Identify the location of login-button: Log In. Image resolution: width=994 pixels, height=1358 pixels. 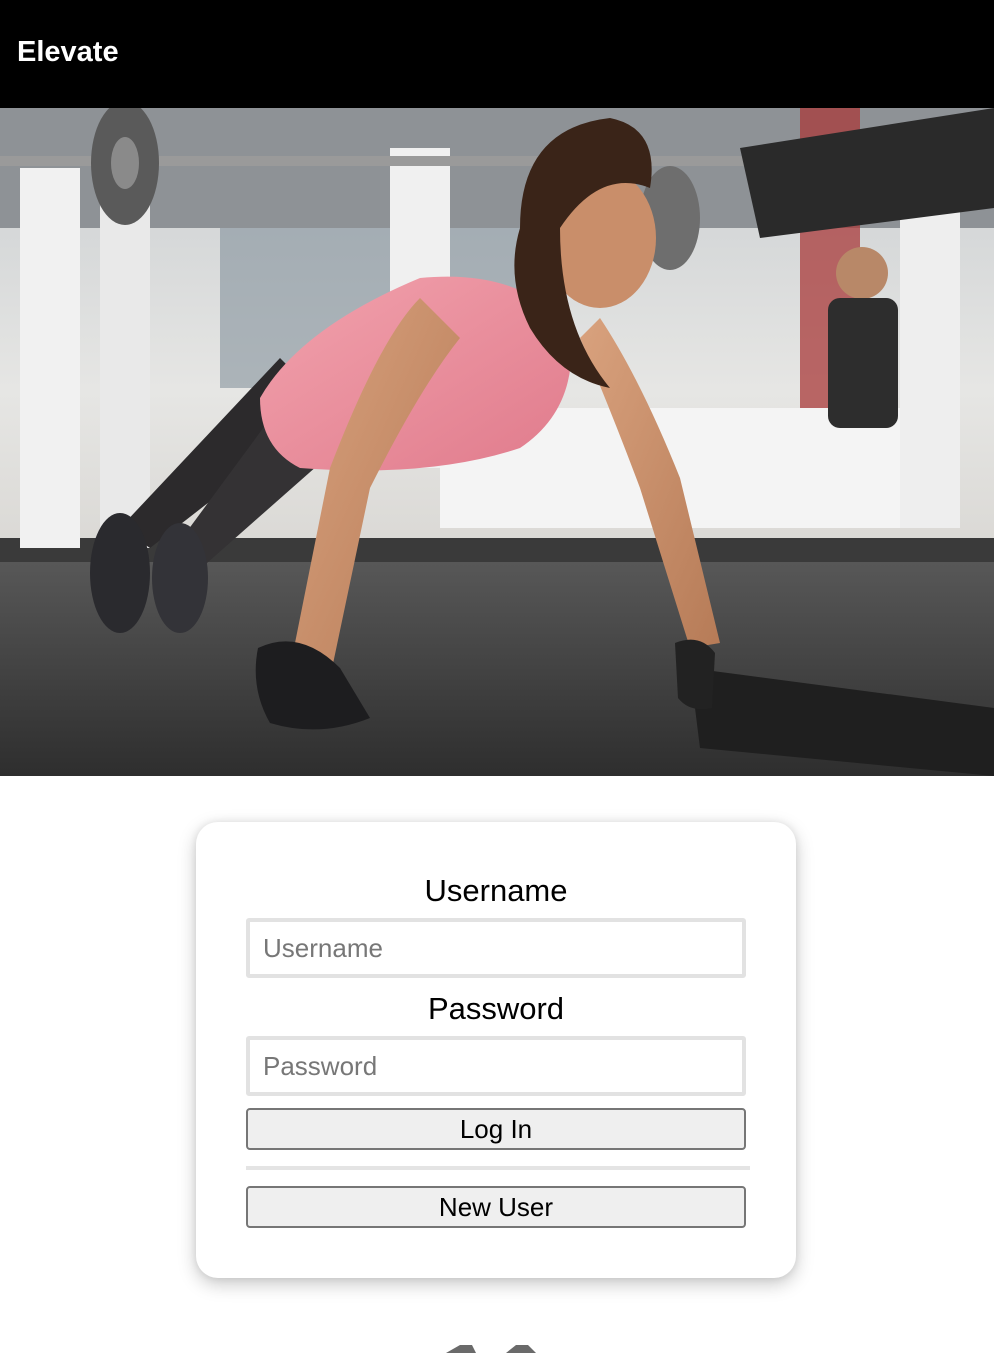
(496, 1129).